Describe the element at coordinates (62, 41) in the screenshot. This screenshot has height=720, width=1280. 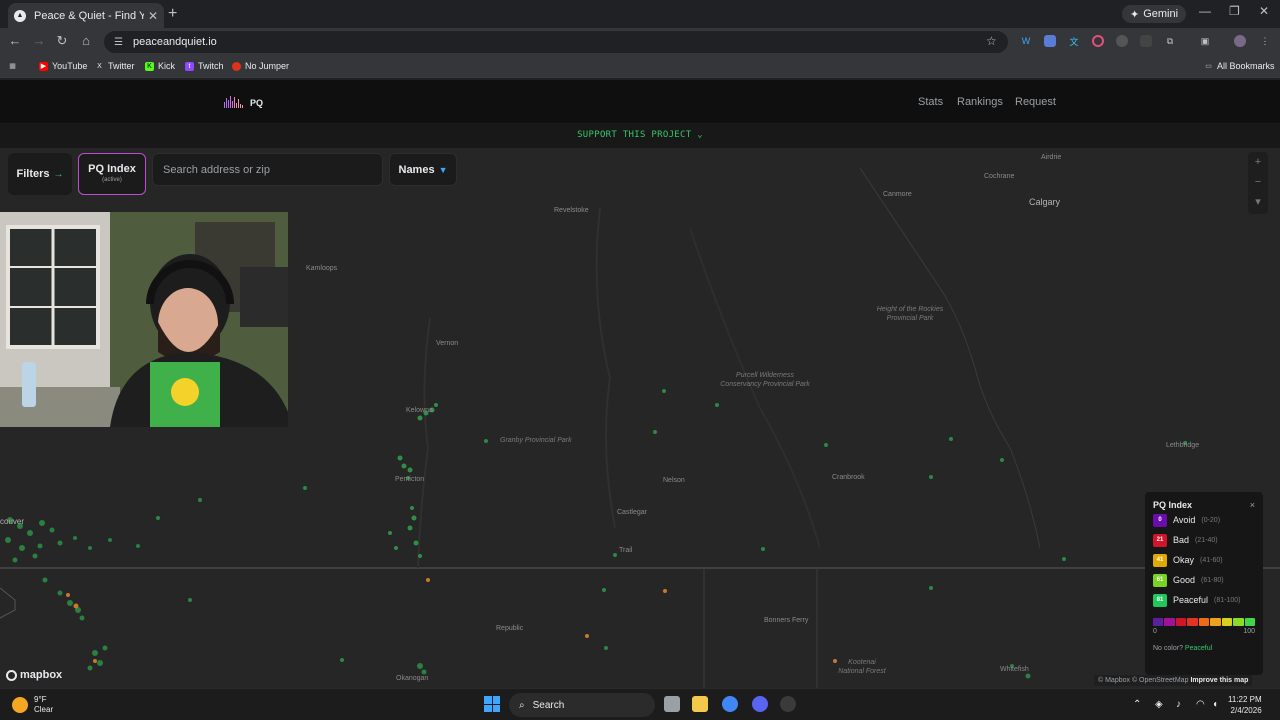
I see `reload-icon: ↻` at that location.